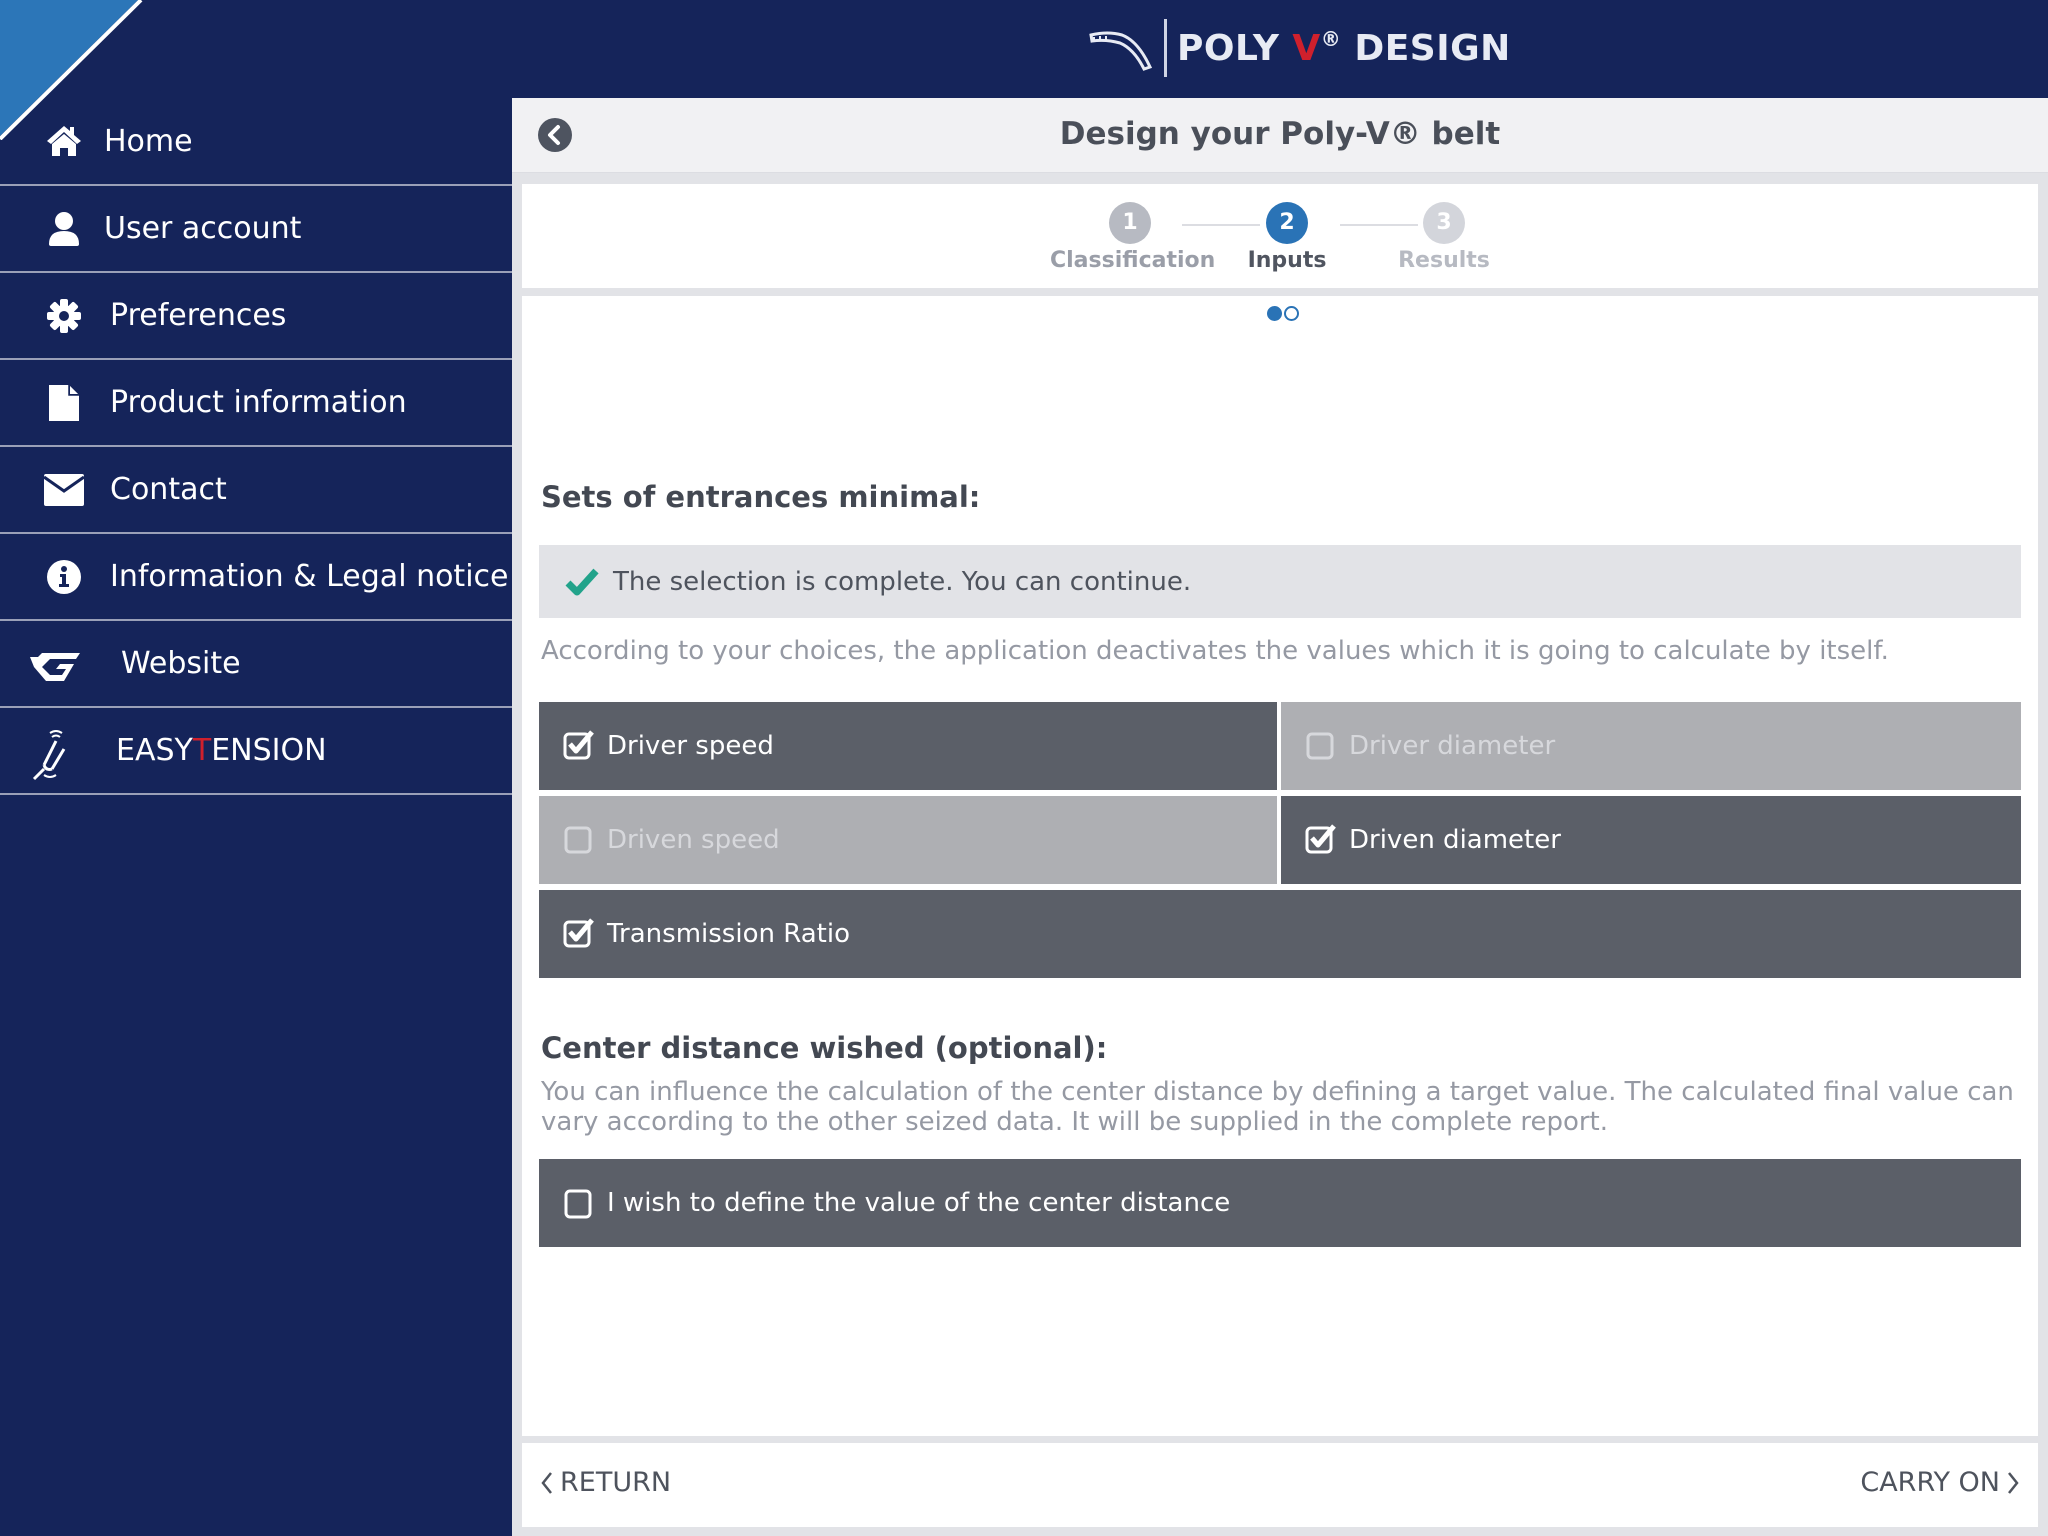 The image size is (2048, 1536). Describe the element at coordinates (1651, 746) in the screenshot. I see `option-driver-diameter: Driver diameter` at that location.